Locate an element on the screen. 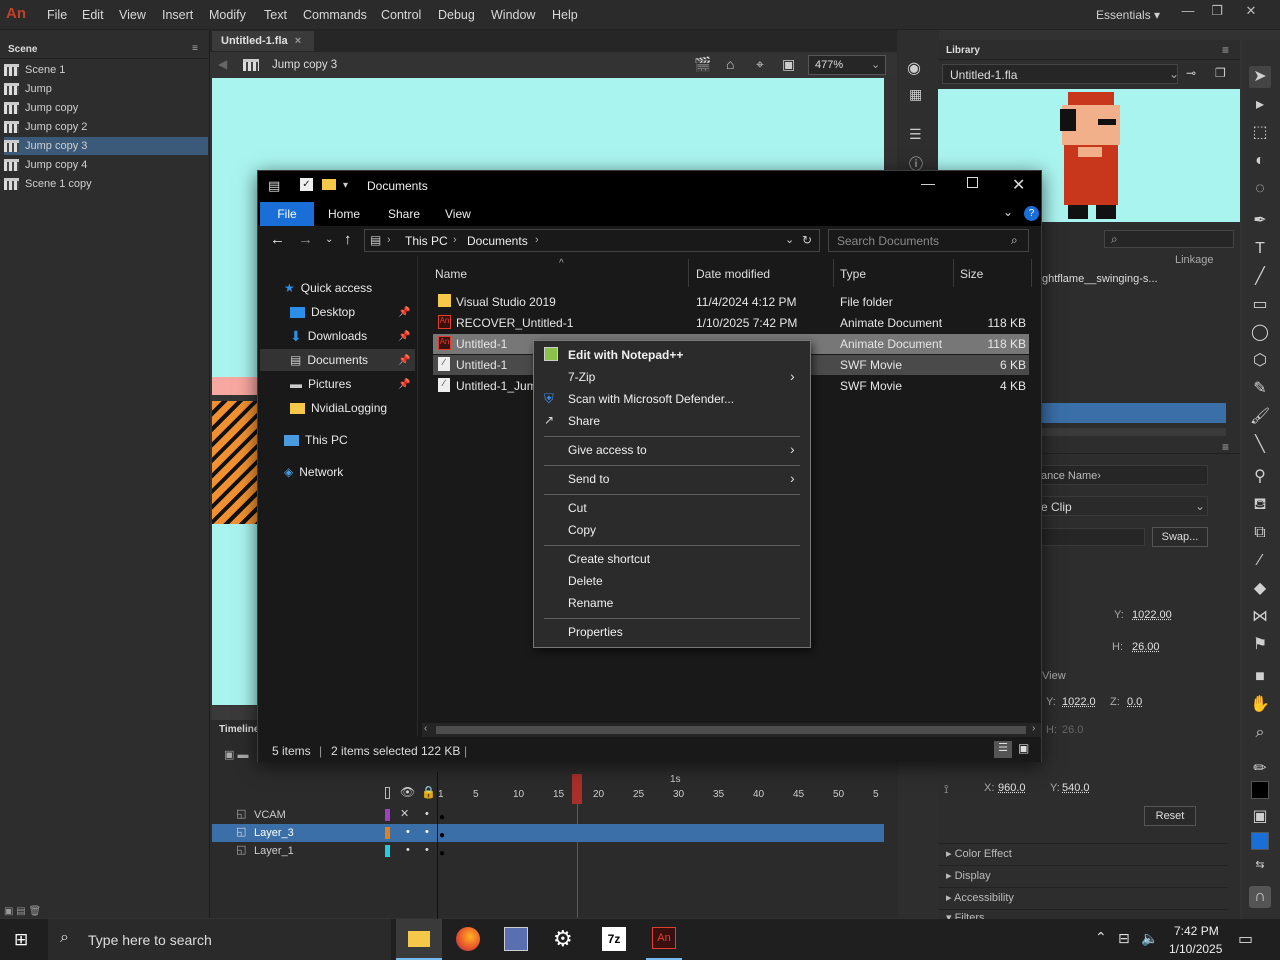  clock-time: 7:42 PM is located at coordinates (1196, 931).